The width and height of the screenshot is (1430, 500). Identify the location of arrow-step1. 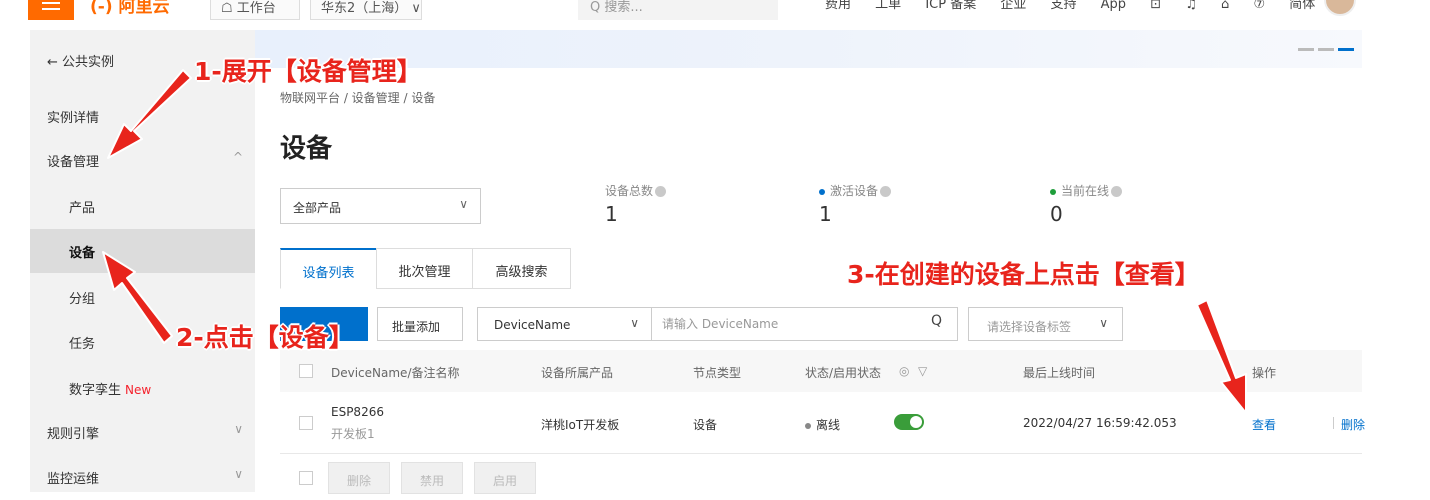
(149, 114).